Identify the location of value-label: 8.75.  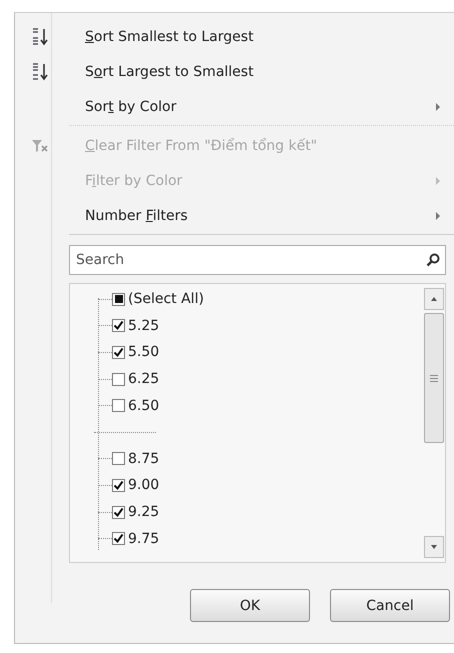
(144, 458).